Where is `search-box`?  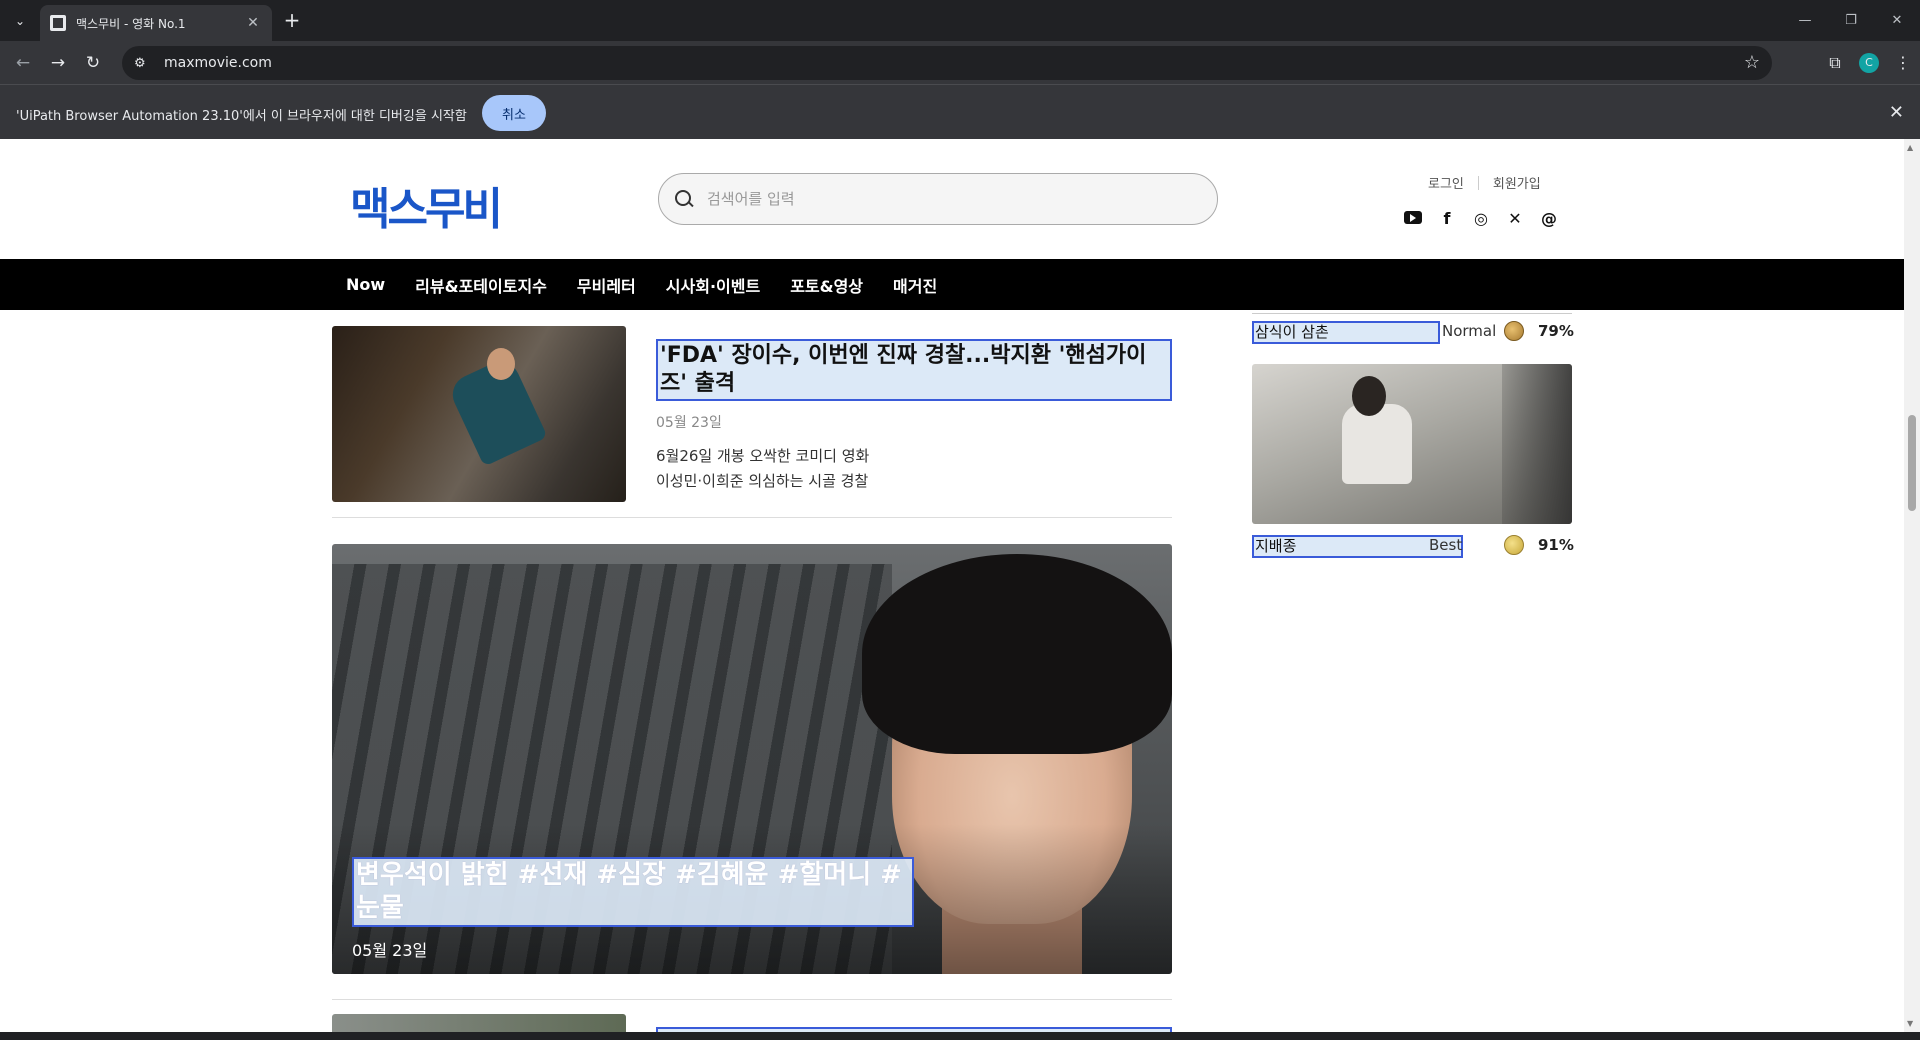 search-box is located at coordinates (938, 199).